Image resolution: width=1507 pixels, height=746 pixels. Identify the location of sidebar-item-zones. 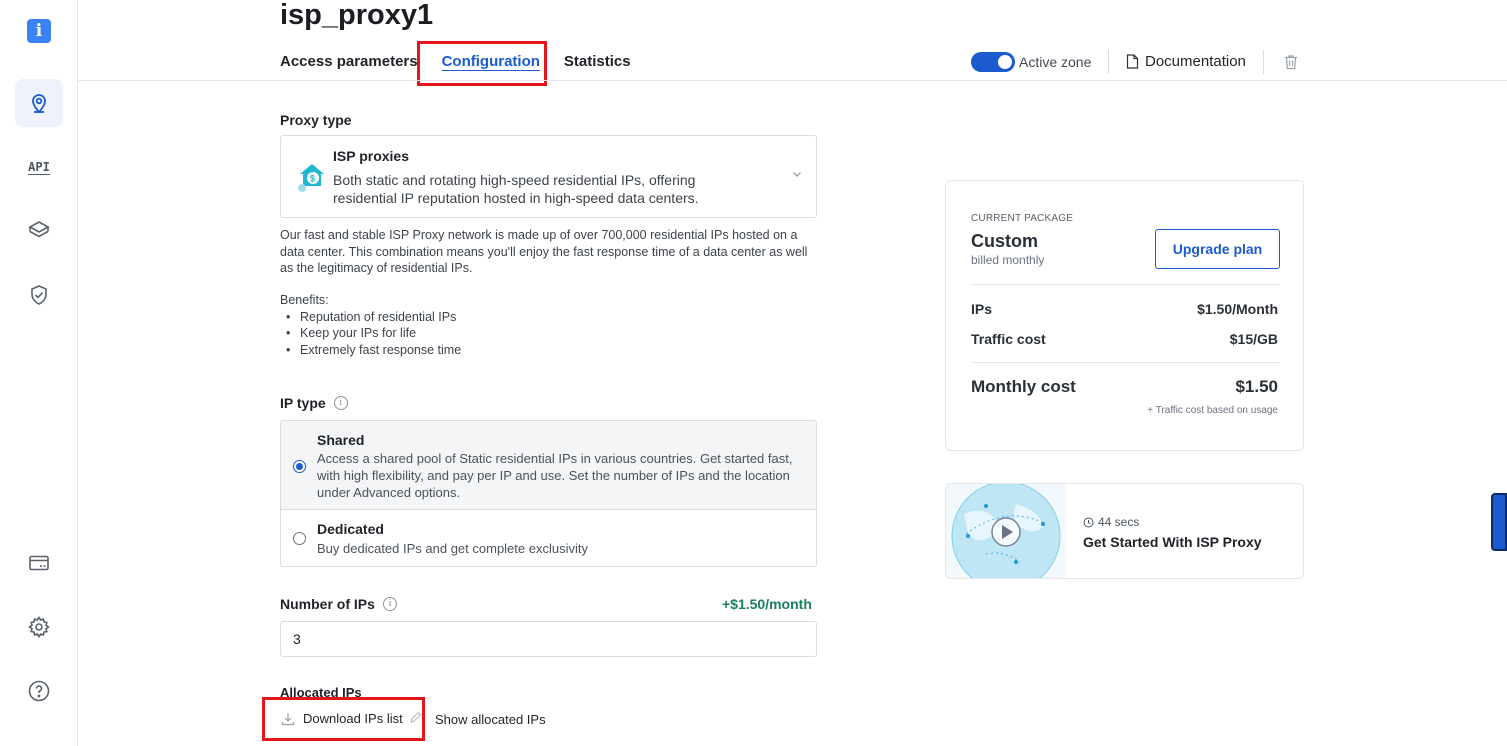
(39, 103).